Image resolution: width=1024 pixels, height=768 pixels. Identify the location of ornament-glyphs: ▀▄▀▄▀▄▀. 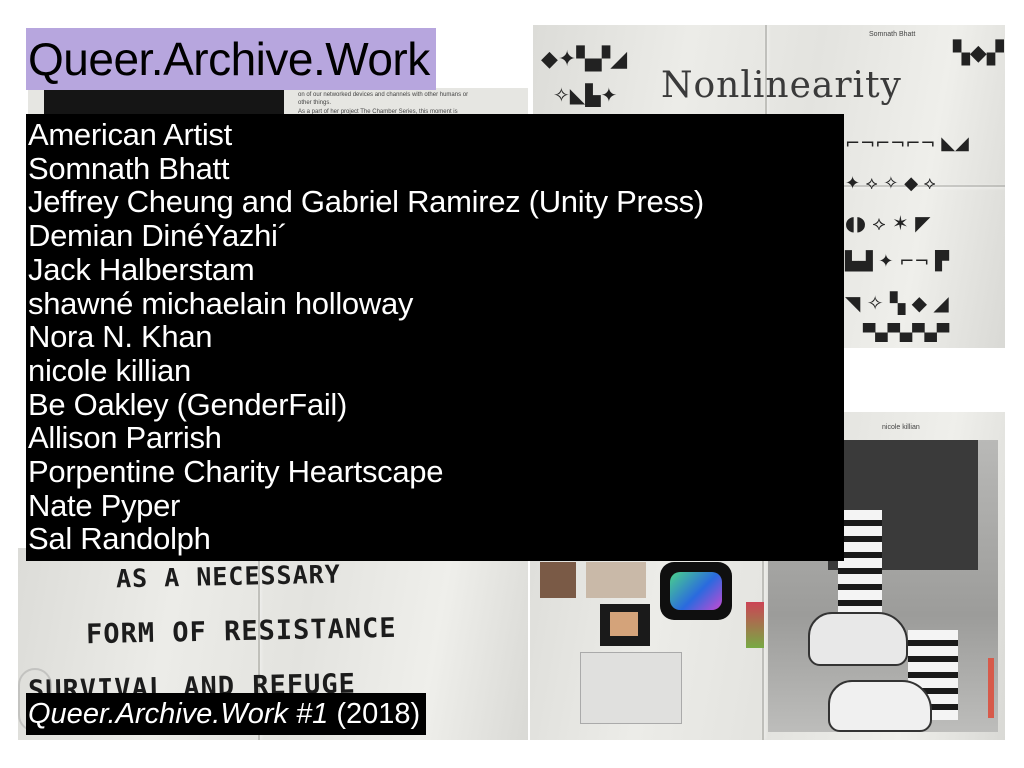
(906, 332).